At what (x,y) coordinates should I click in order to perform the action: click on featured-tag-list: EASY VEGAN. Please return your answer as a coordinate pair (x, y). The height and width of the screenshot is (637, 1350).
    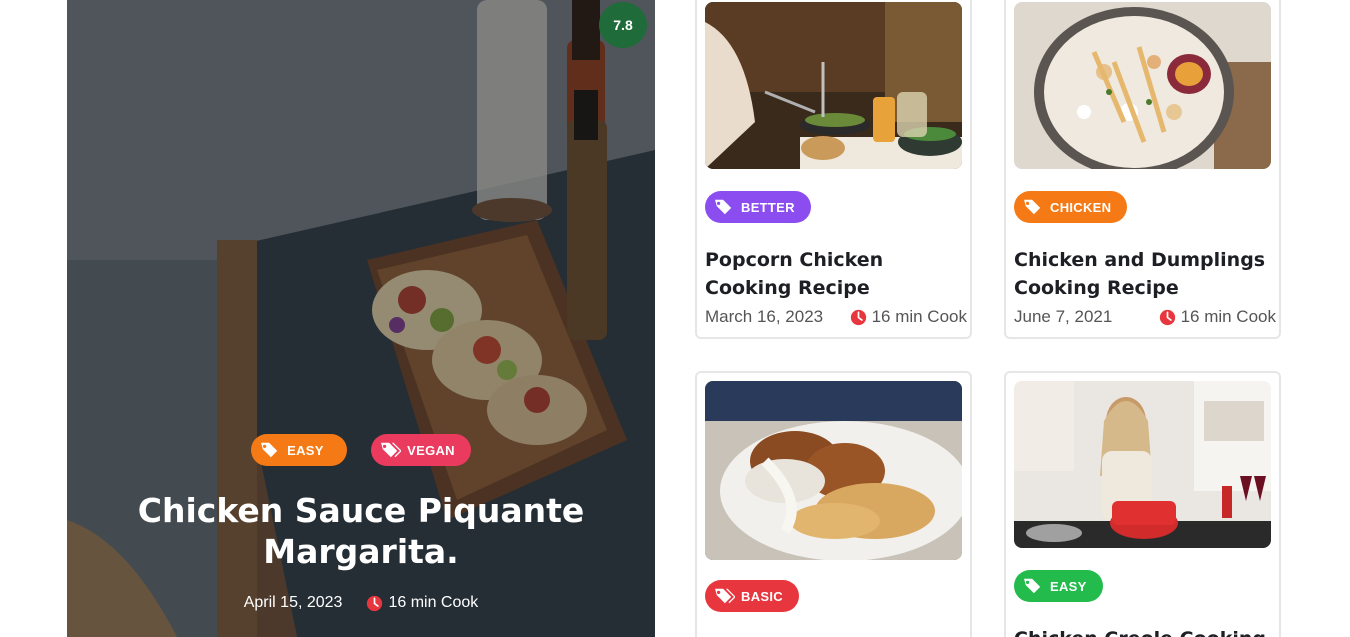
    Looking at the image, I should click on (361, 450).